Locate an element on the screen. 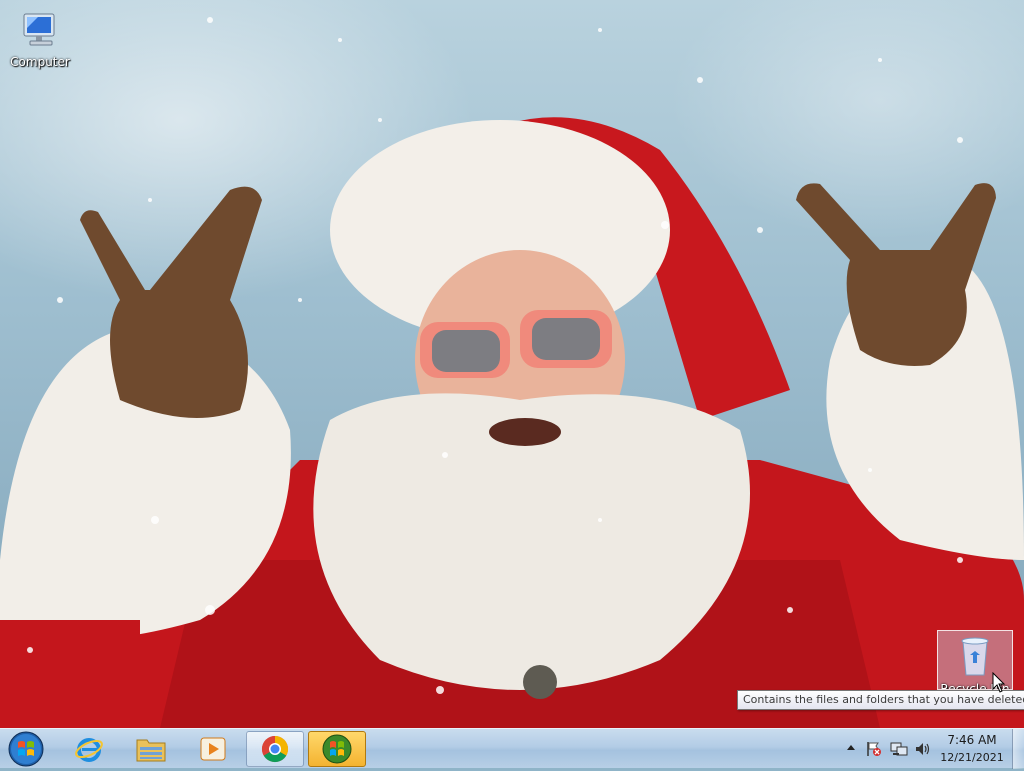  taskbar-media-player-button is located at coordinates (213, 749).